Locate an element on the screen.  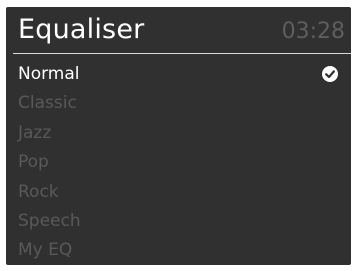
preset-item-rock: Rock is located at coordinates (178, 192).